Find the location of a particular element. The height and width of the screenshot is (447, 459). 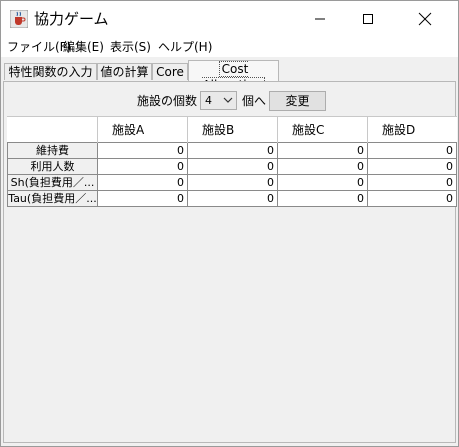

column-header: 施設B is located at coordinates (233, 130).